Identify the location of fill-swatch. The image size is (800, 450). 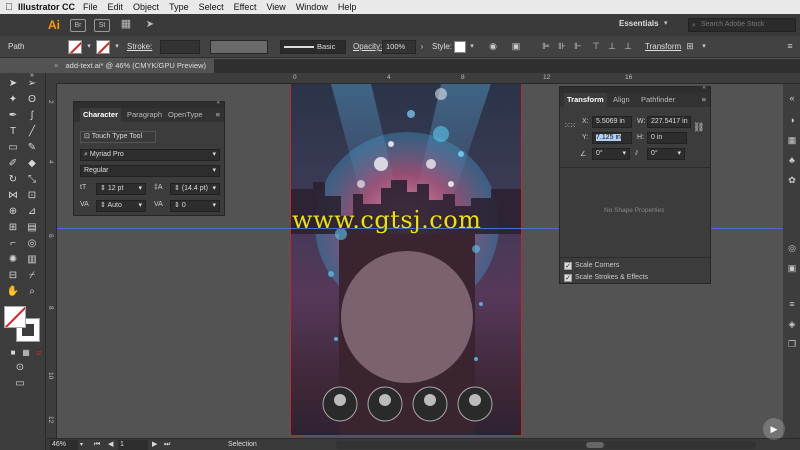
(75, 47).